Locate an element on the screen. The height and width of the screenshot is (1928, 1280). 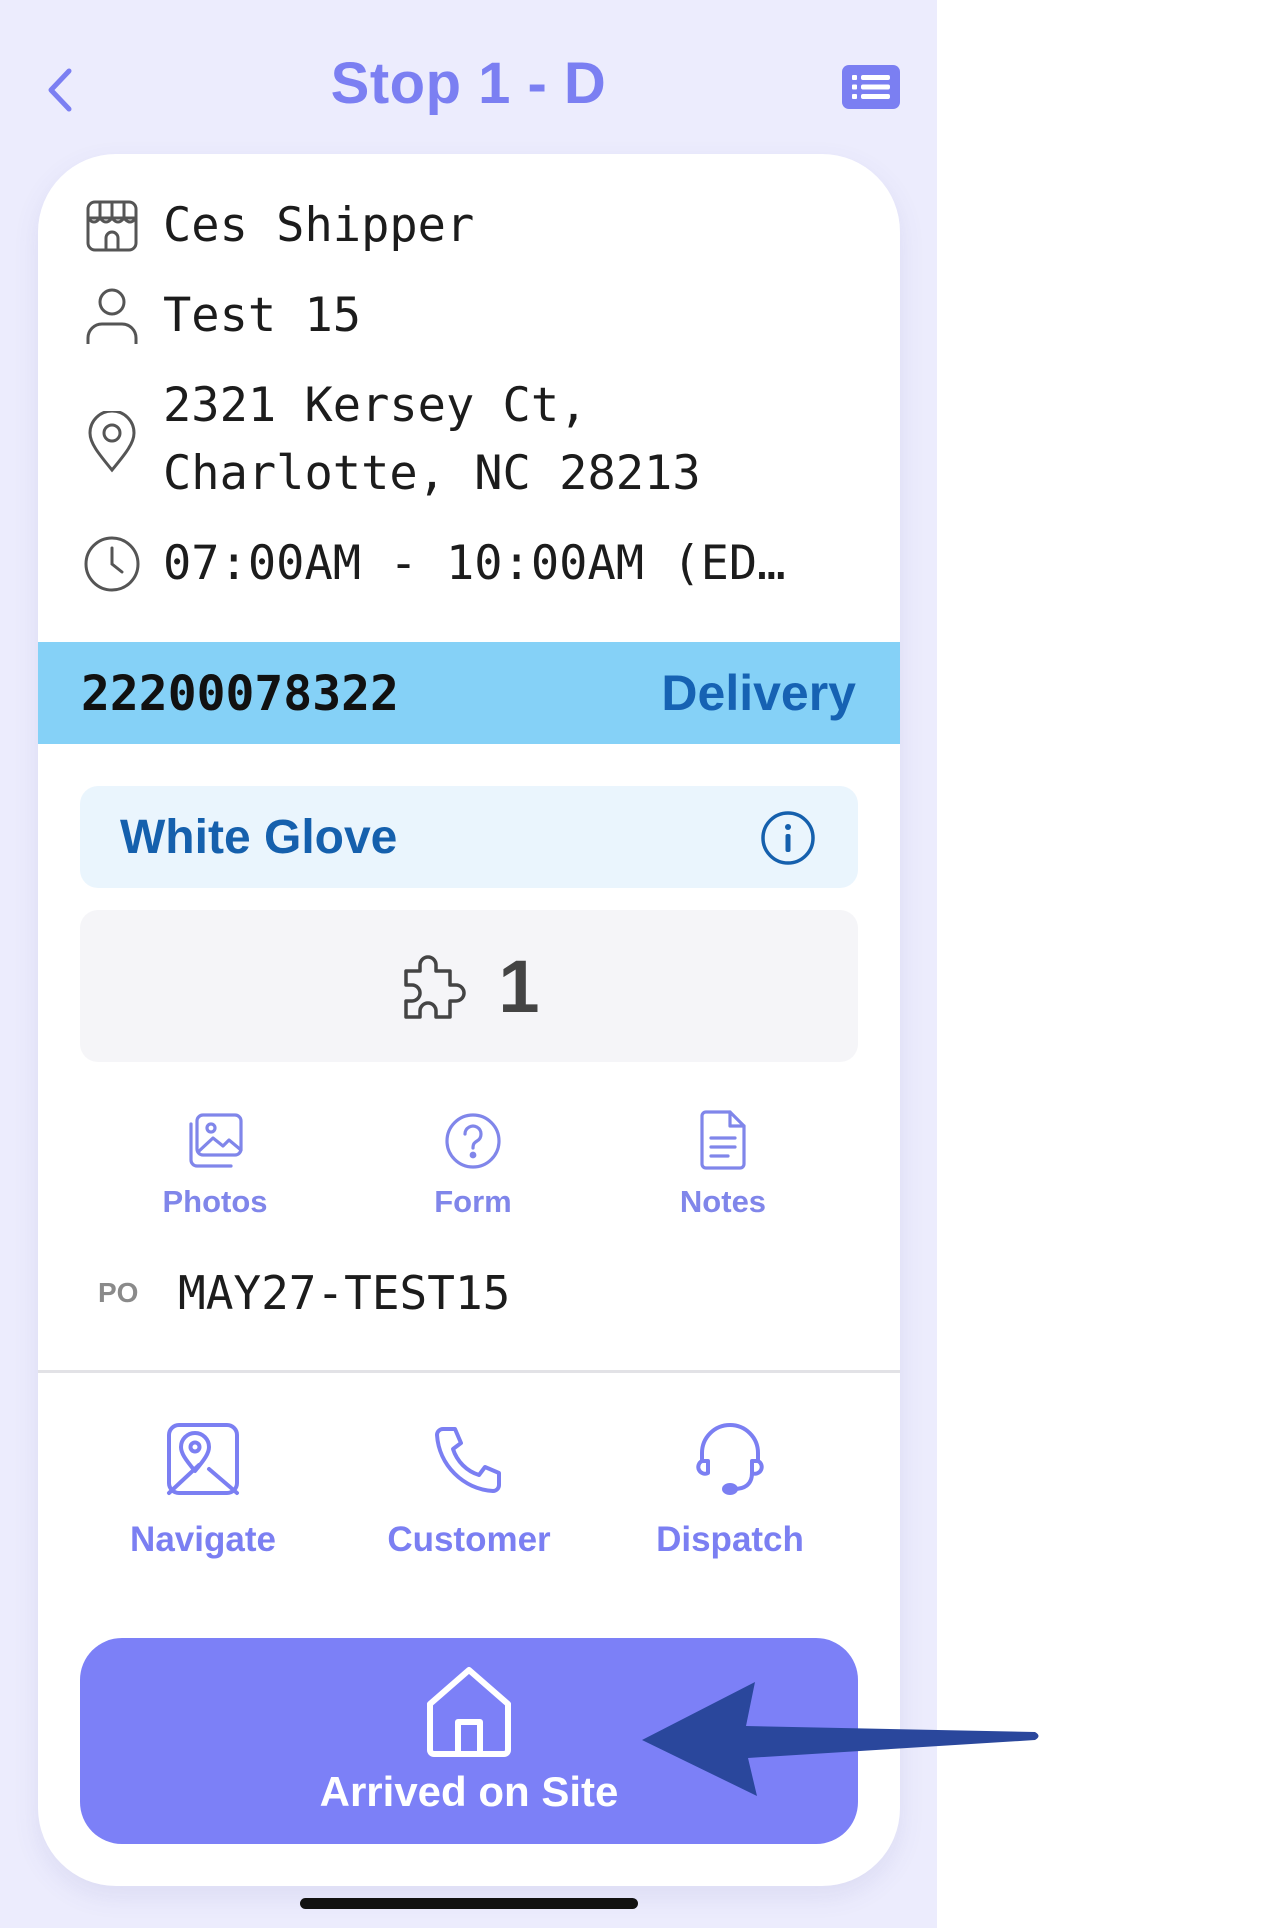
phone-icon is located at coordinates (468, 1460).